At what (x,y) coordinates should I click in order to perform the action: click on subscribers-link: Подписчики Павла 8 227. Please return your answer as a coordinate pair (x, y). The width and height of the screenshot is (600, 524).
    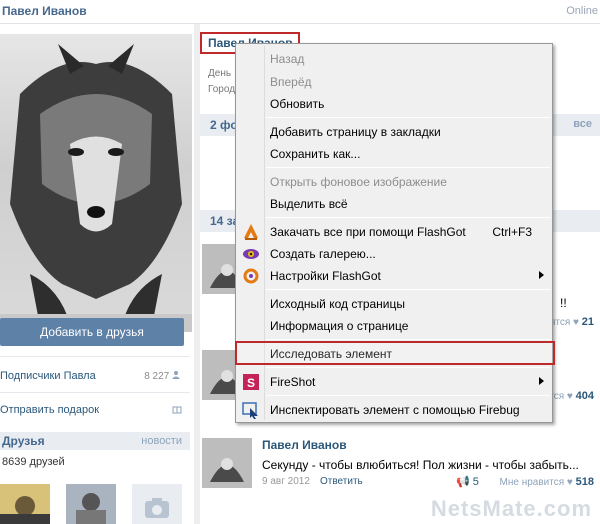
    Looking at the image, I should click on (95, 380).